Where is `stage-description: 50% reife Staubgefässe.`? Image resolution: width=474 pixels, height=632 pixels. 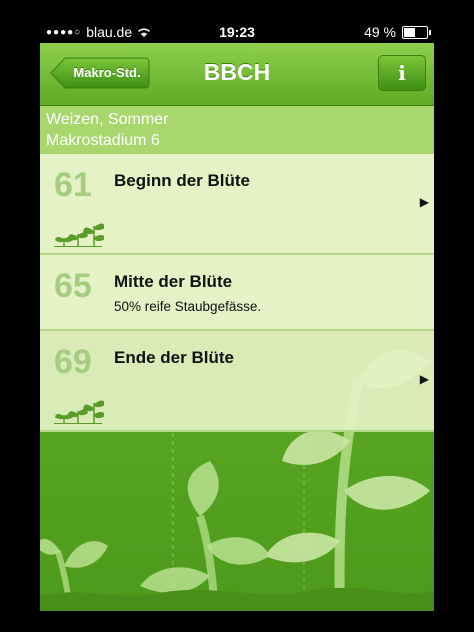 stage-description: 50% reife Staubgefässe. is located at coordinates (188, 306).